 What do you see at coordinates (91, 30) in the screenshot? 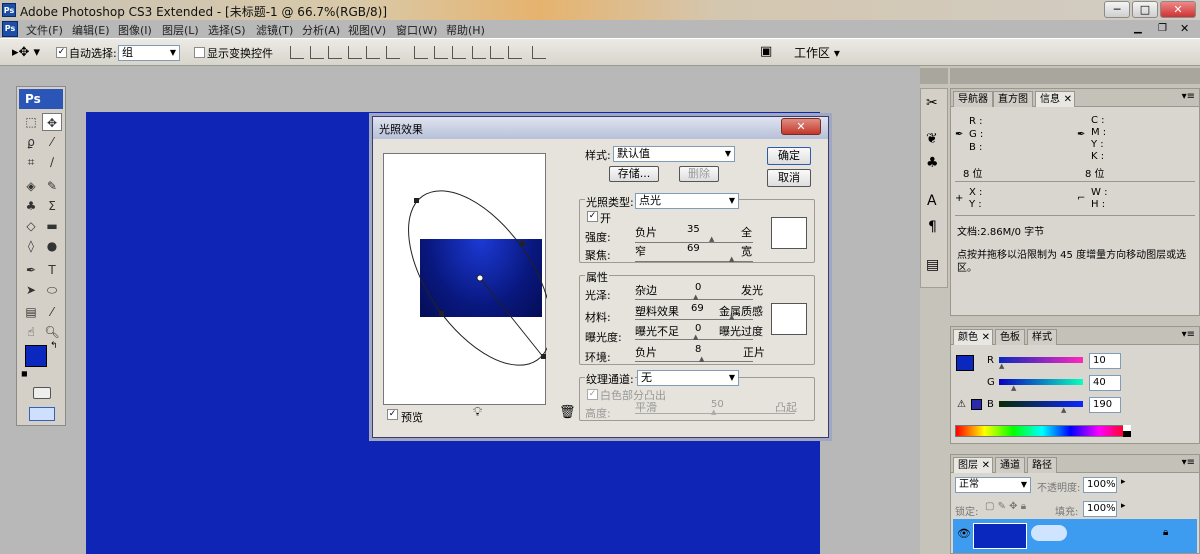
I see `menu-edit: 编辑(E)` at bounding box center [91, 30].